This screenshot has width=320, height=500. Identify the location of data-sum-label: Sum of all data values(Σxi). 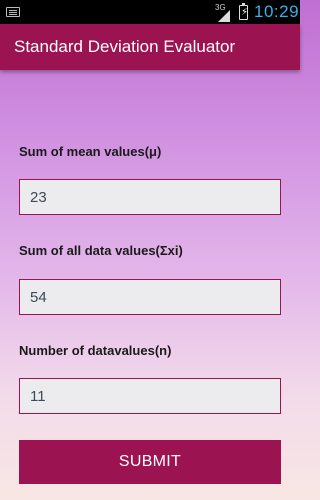
(101, 250).